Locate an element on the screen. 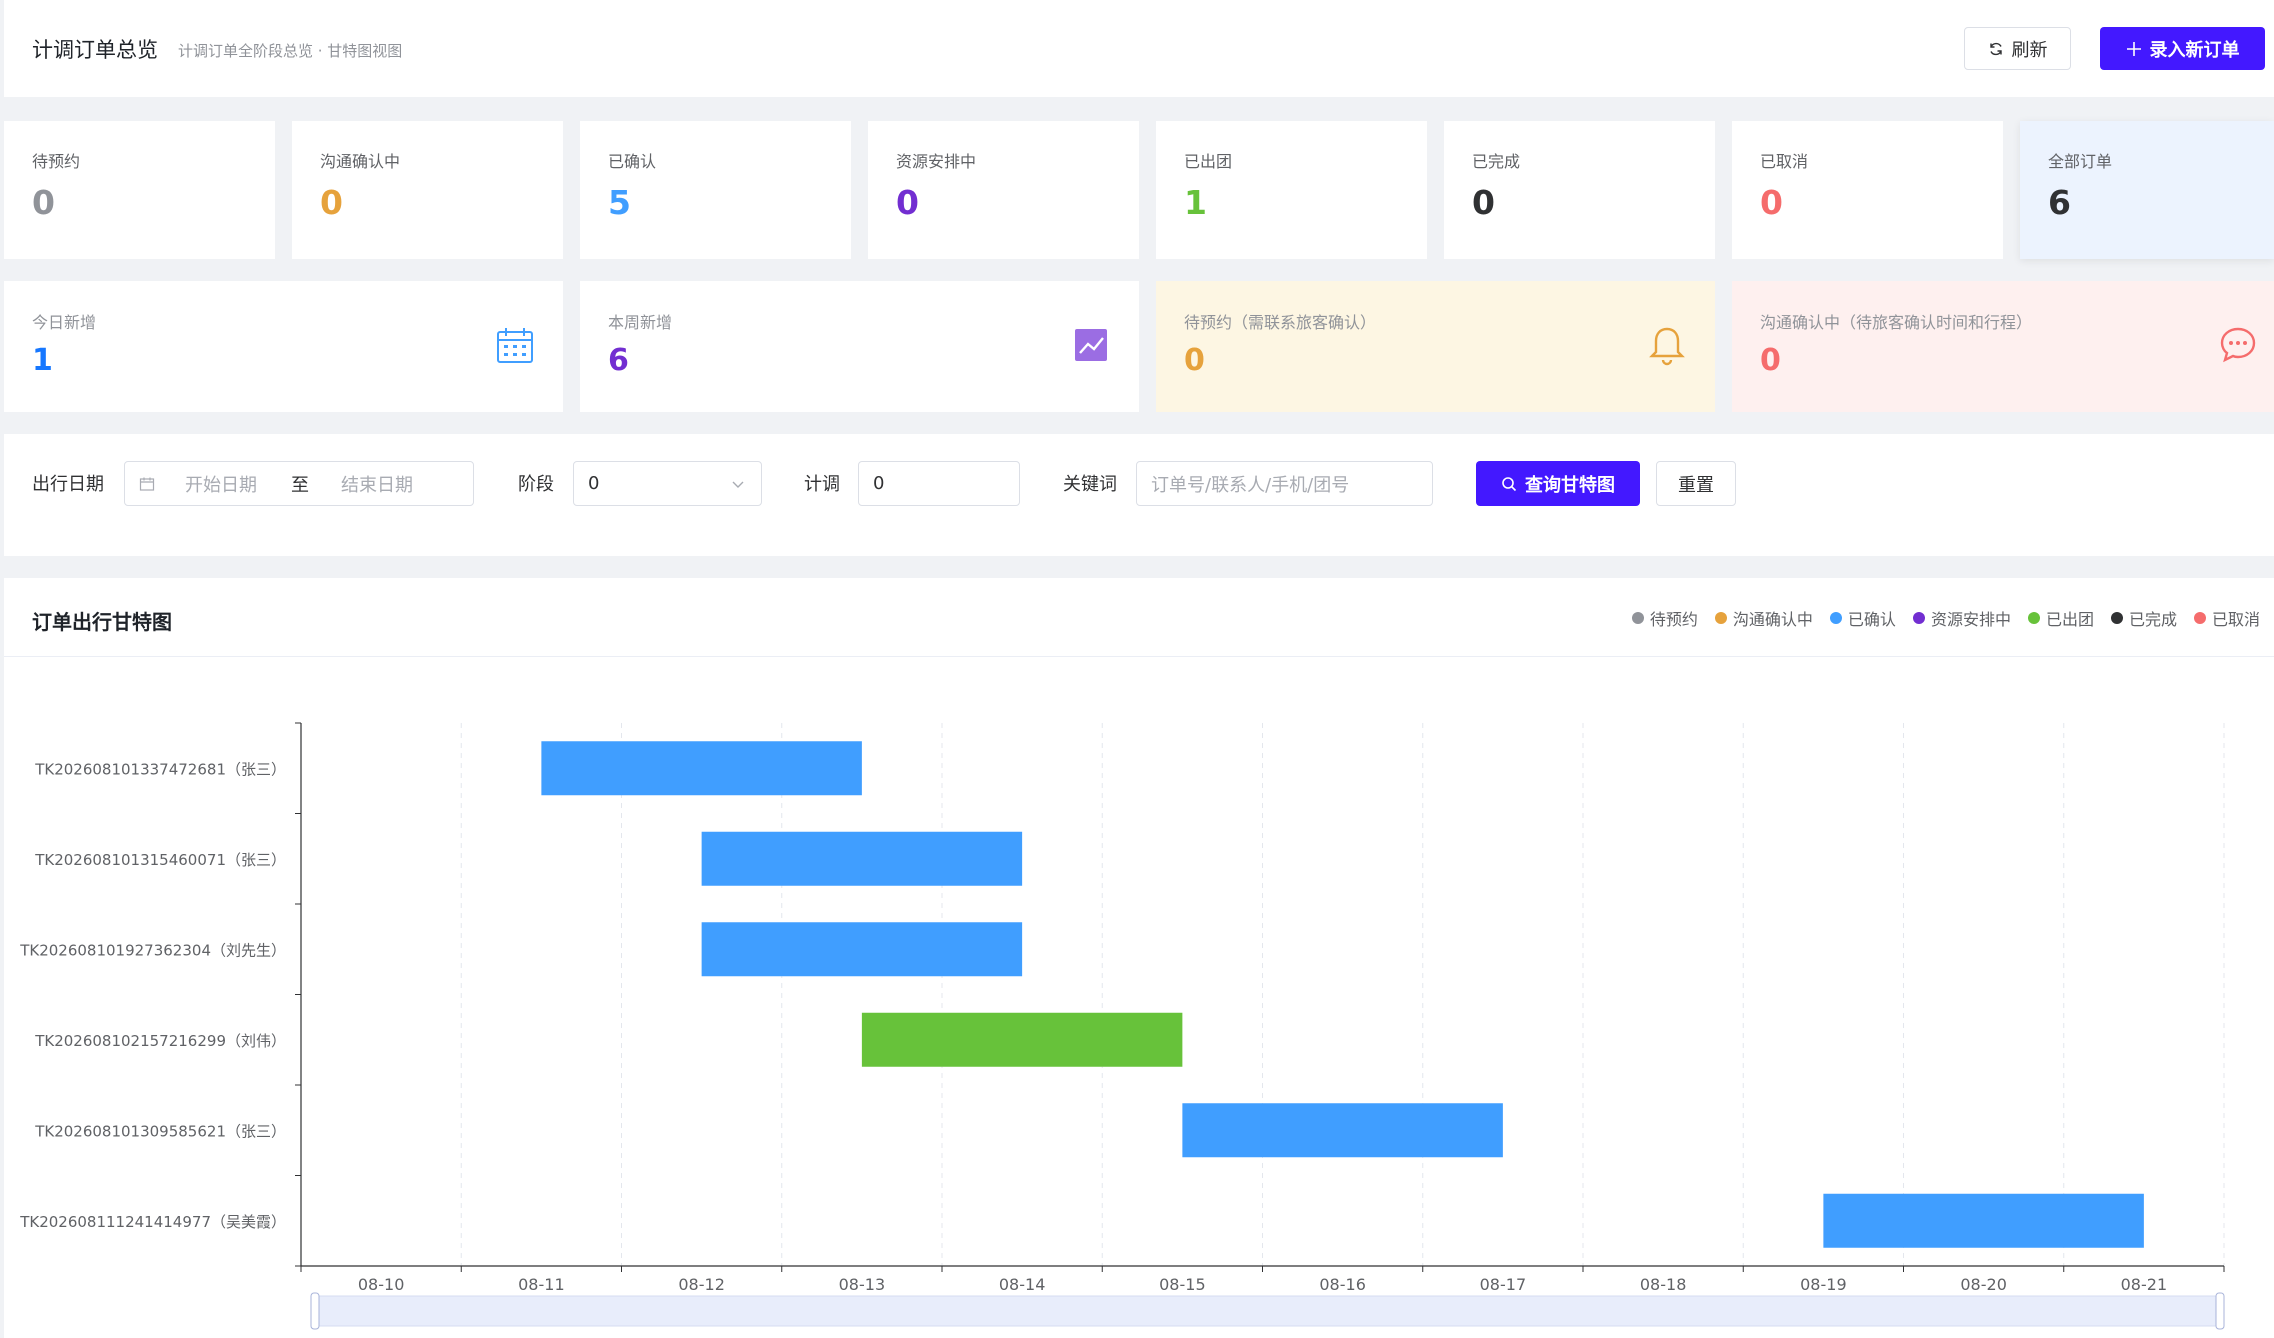 This screenshot has width=2274, height=1338. stat-label: 资源安排中 is located at coordinates (936, 161).